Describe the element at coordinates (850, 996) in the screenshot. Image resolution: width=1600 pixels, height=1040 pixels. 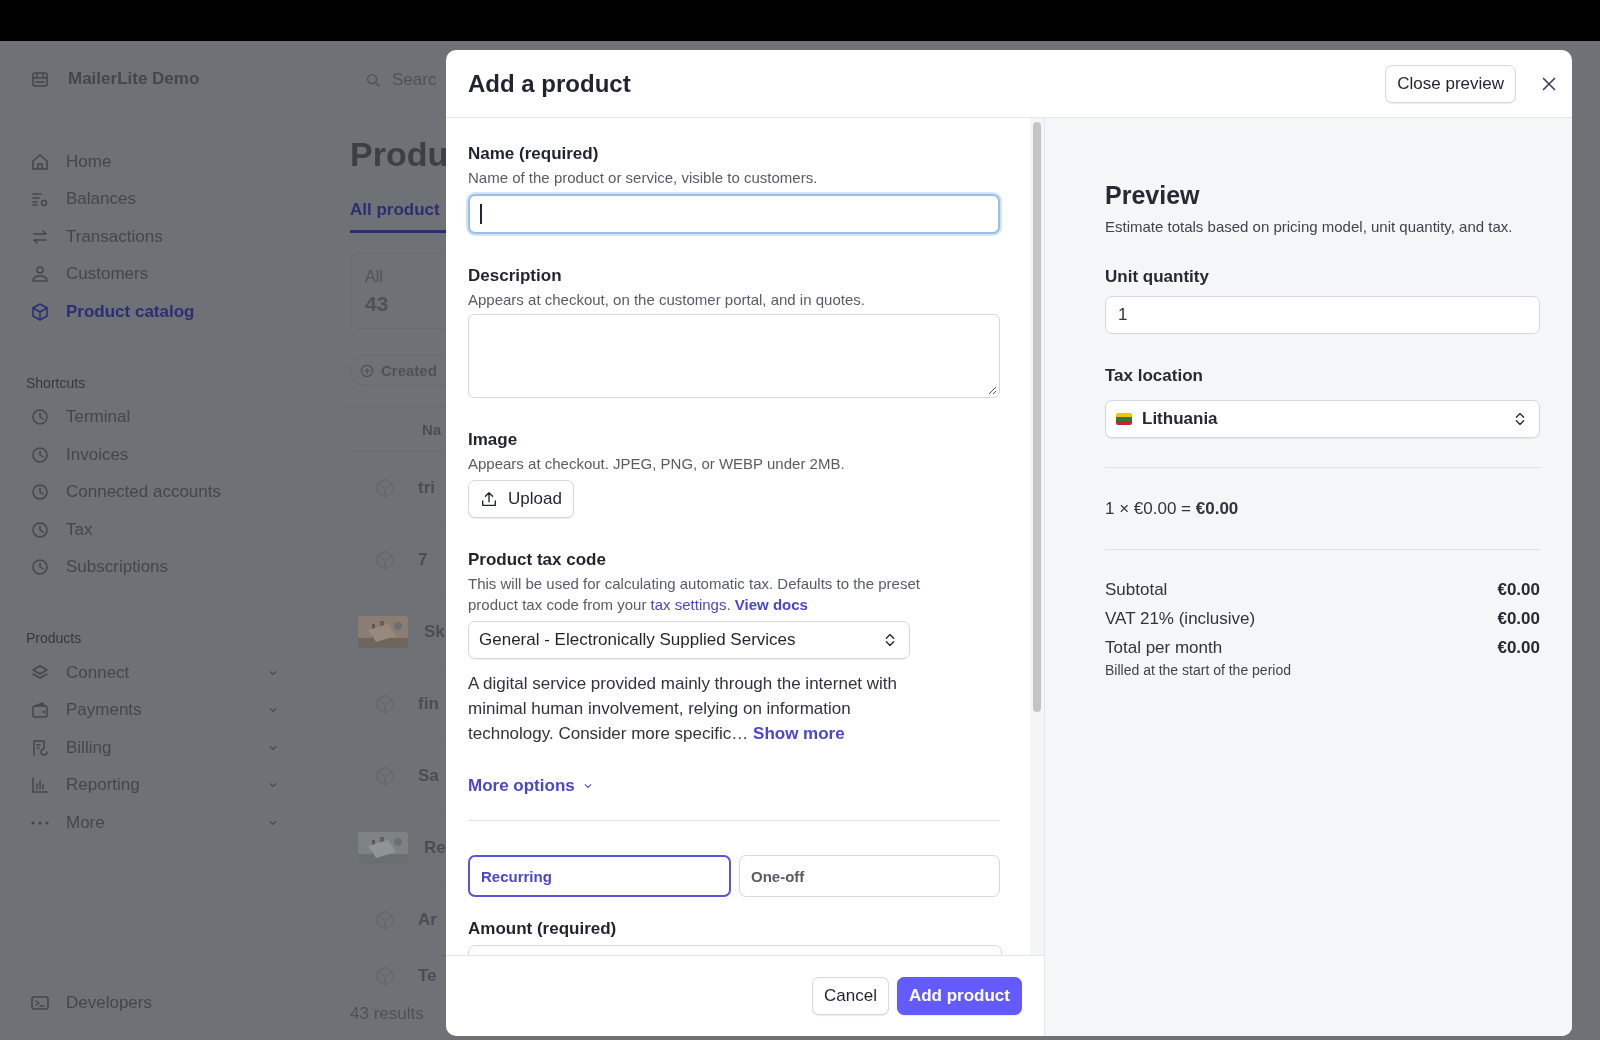
I see `cancel-button: Cancel` at that location.